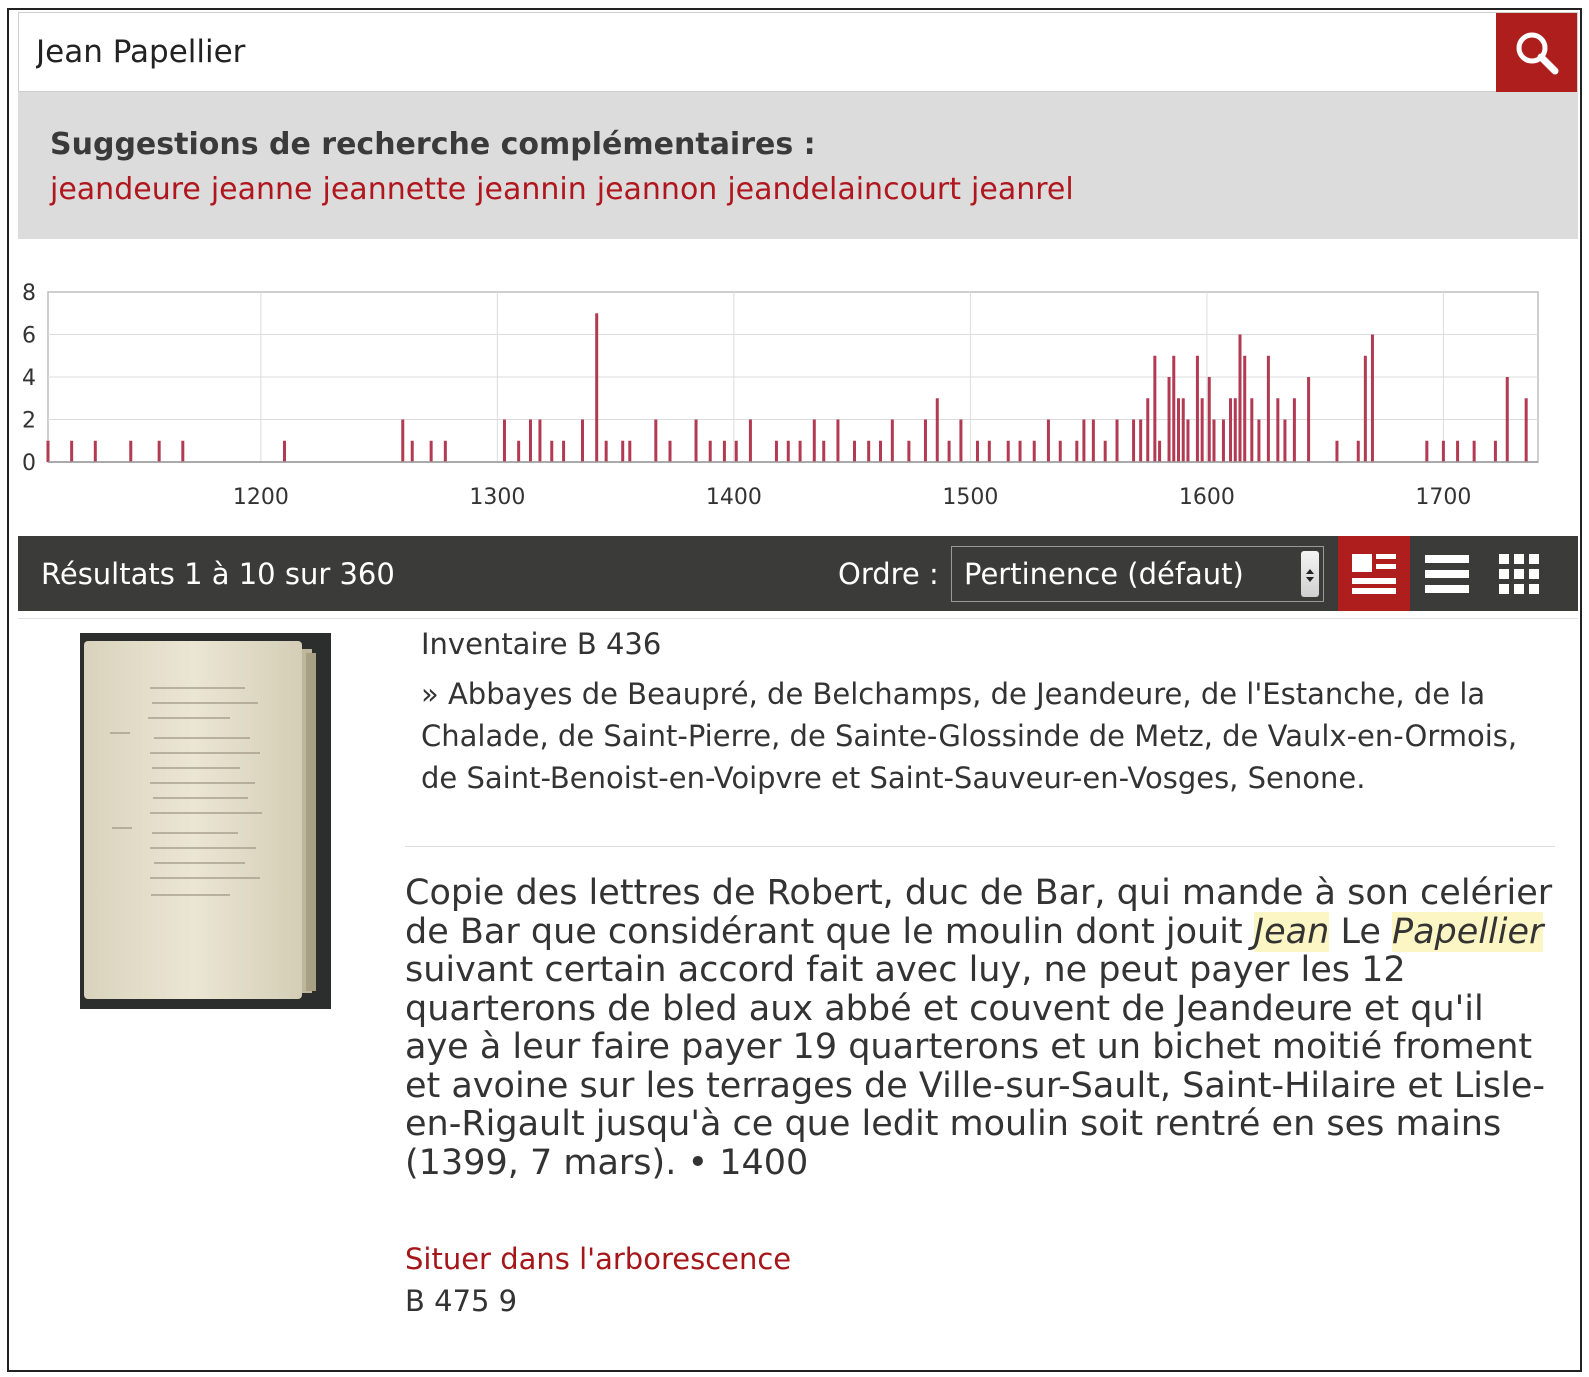  Describe the element at coordinates (1468, 931) in the screenshot. I see `search-highlight: Papellier` at that location.